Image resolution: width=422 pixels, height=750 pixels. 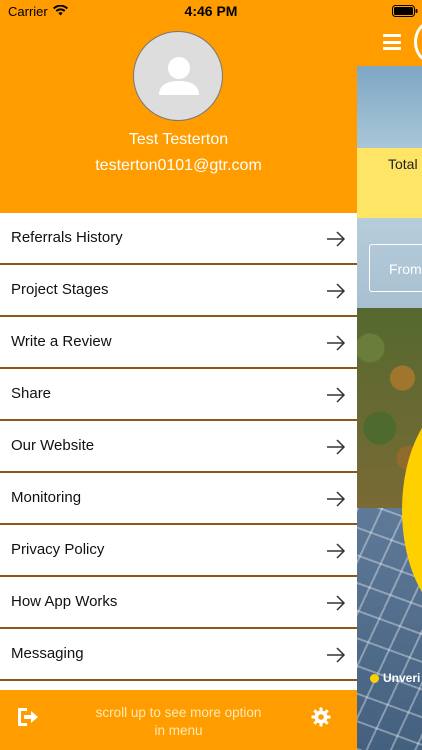 I want to click on avatar, so click(x=178, y=76).